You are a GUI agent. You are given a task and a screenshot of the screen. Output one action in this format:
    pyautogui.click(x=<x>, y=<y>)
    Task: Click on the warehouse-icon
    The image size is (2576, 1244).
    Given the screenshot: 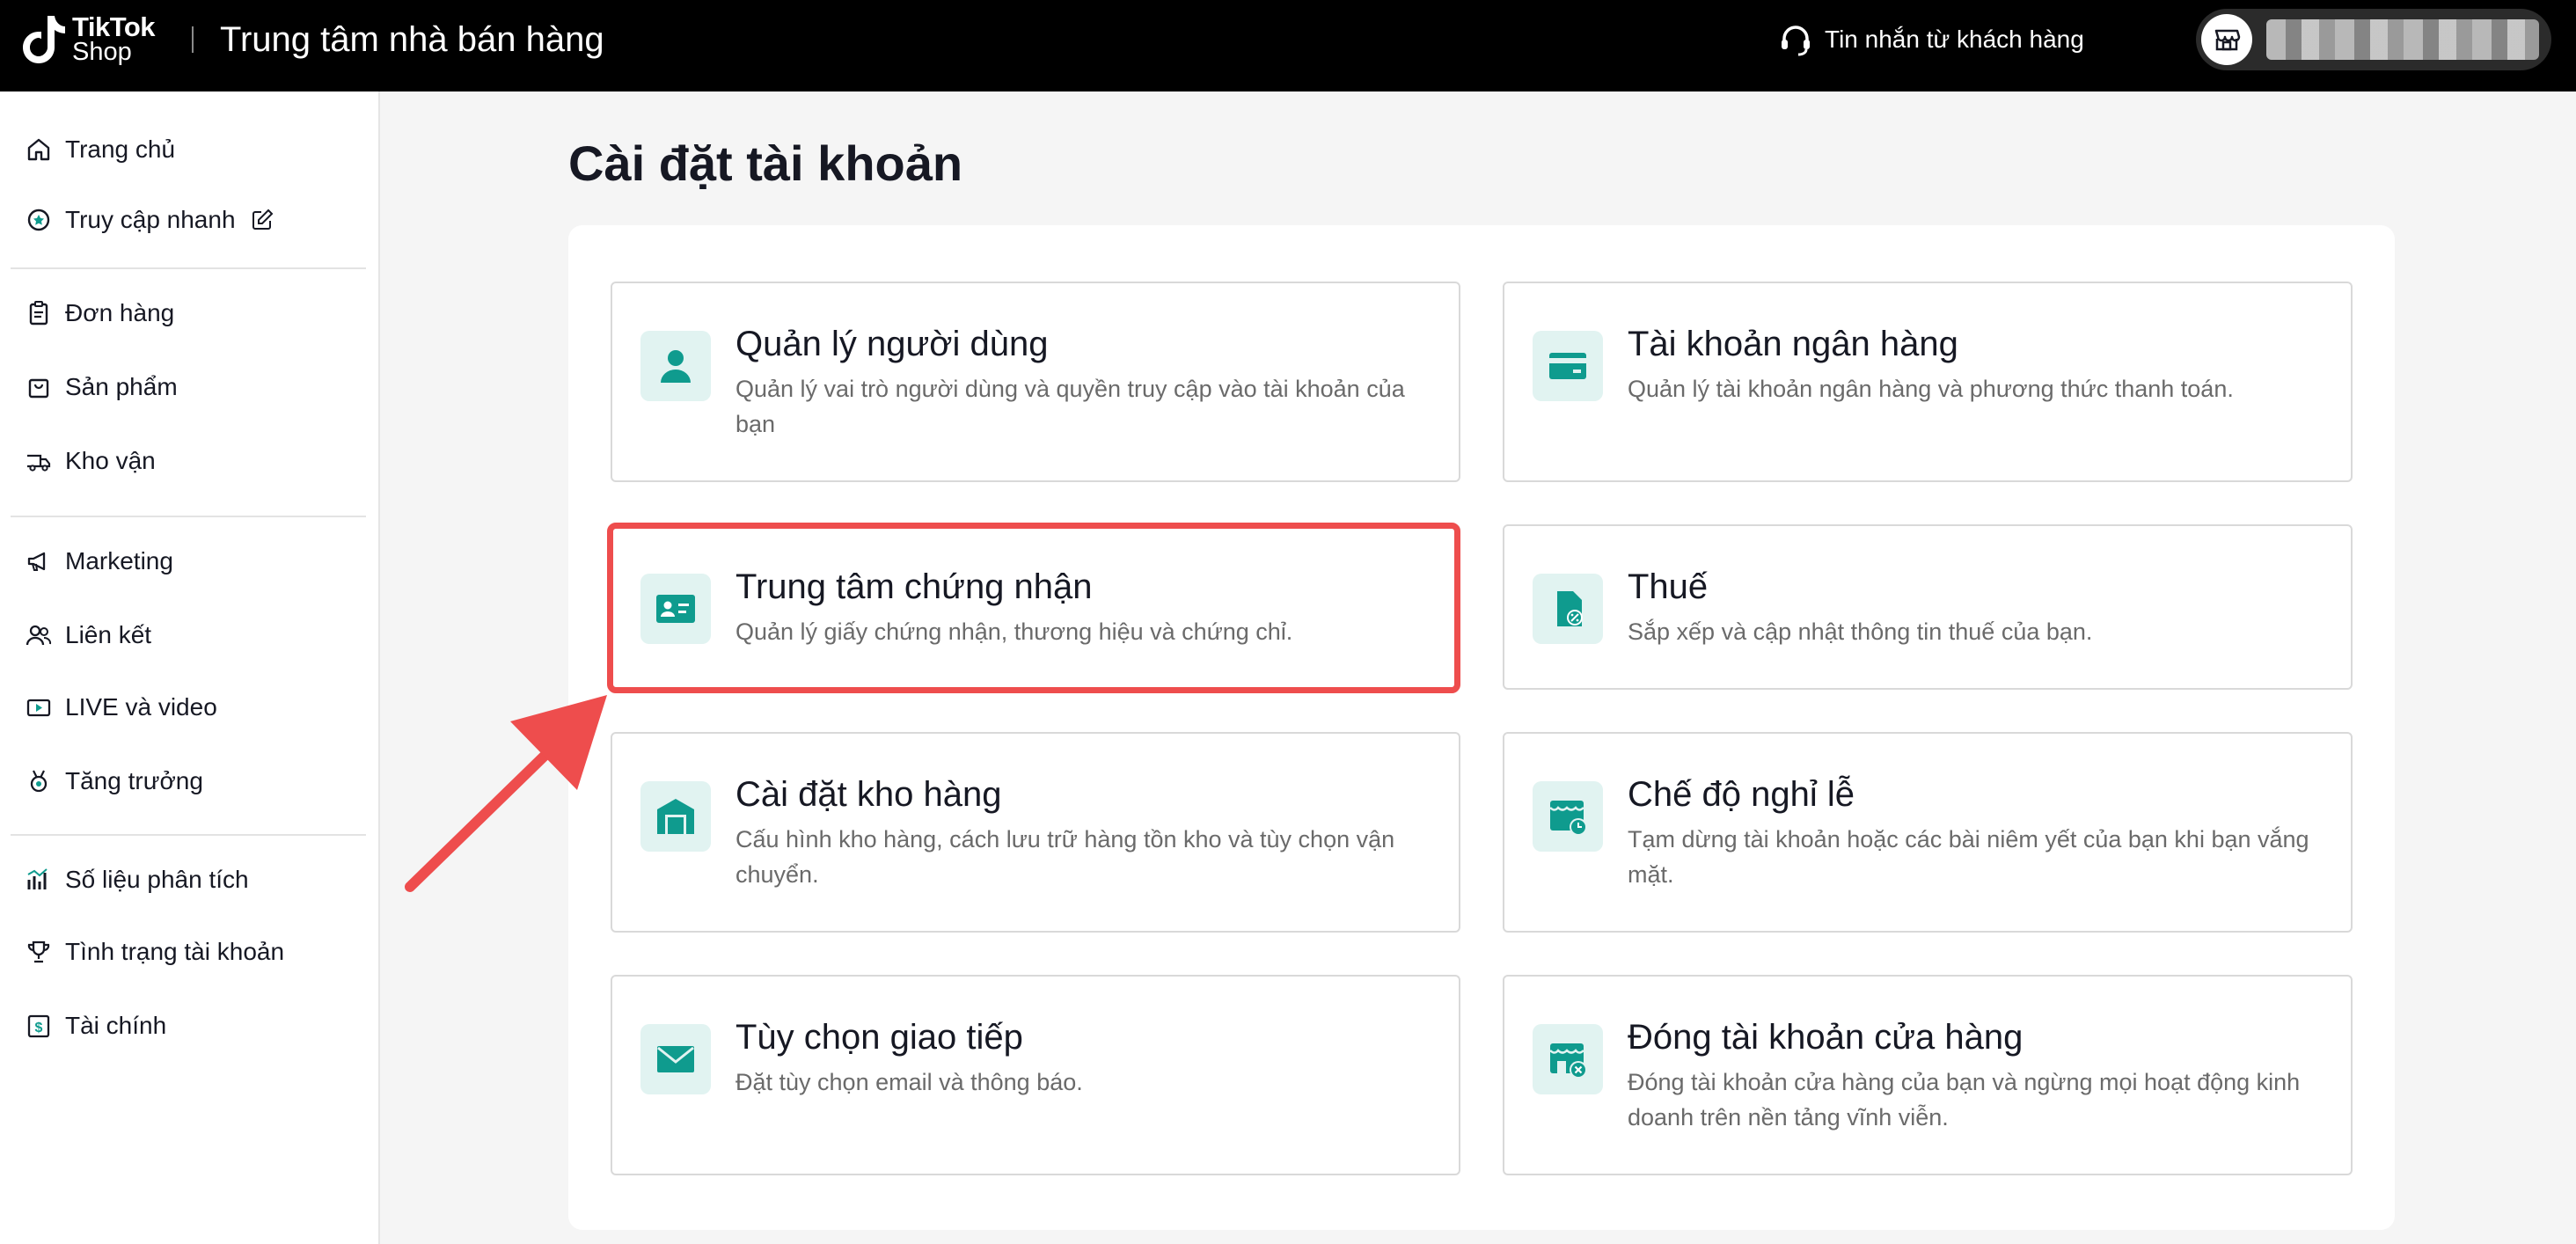 What is the action you would take?
    pyautogui.click(x=675, y=816)
    